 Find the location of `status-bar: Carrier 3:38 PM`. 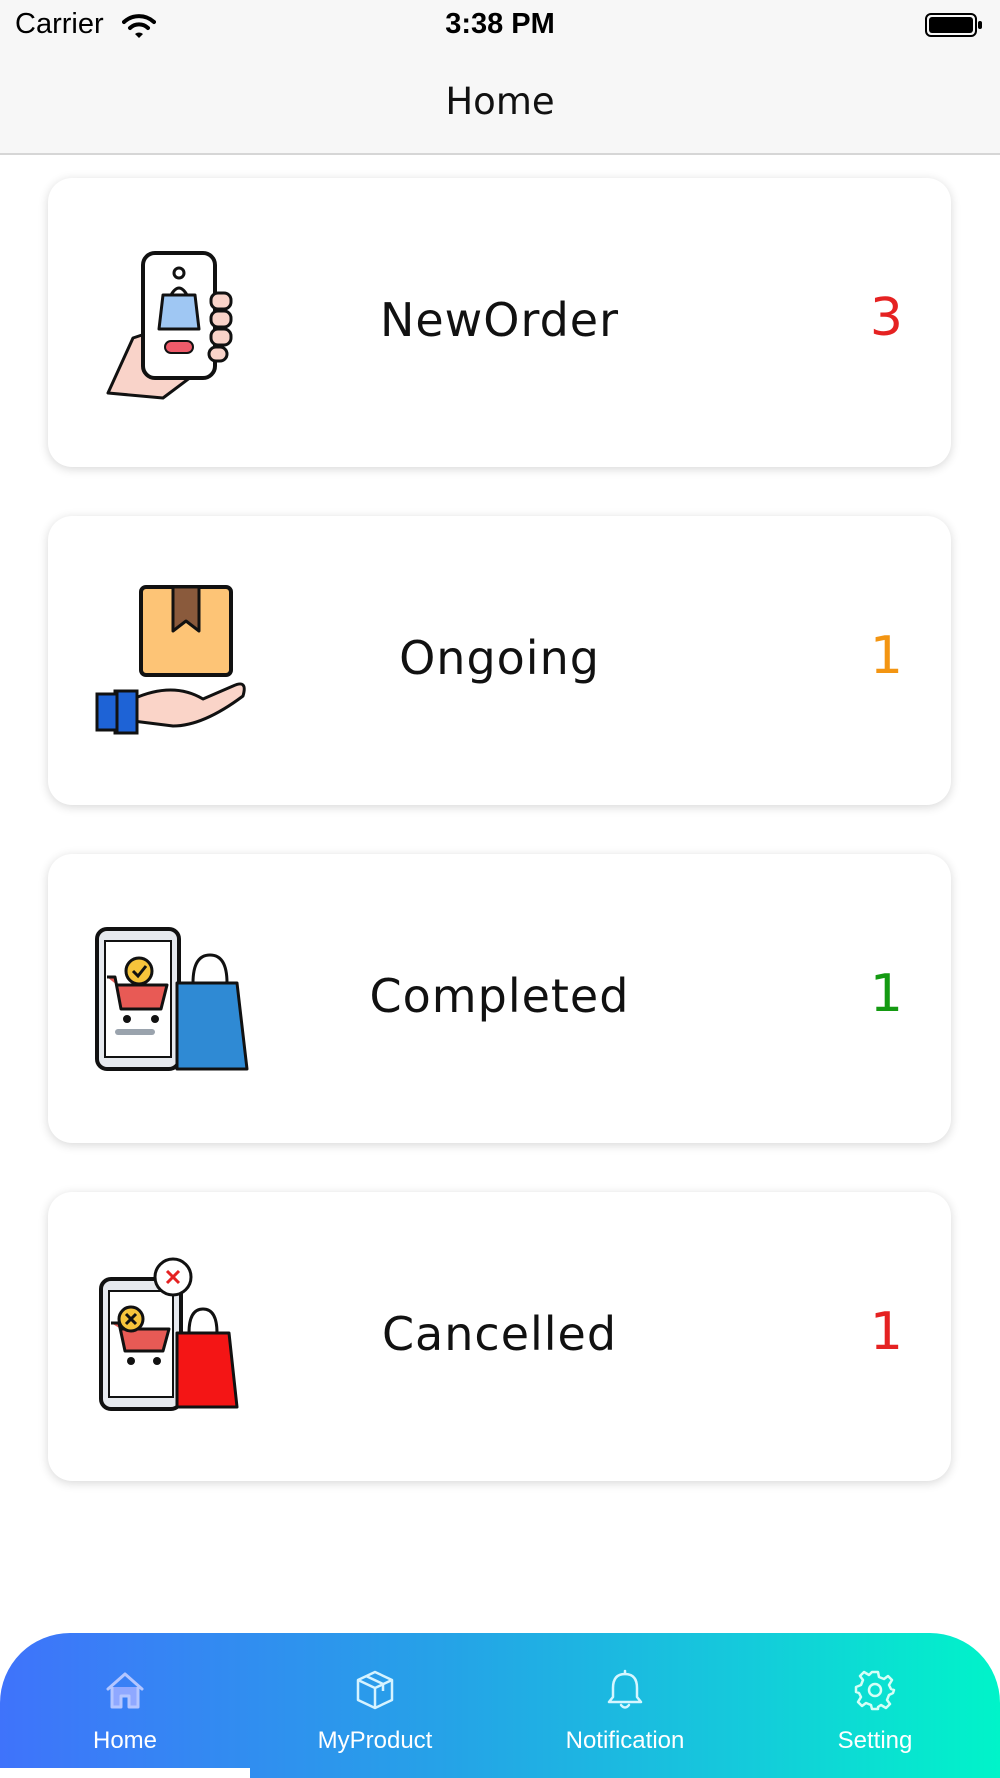

status-bar: Carrier 3:38 PM is located at coordinates (500, 26).